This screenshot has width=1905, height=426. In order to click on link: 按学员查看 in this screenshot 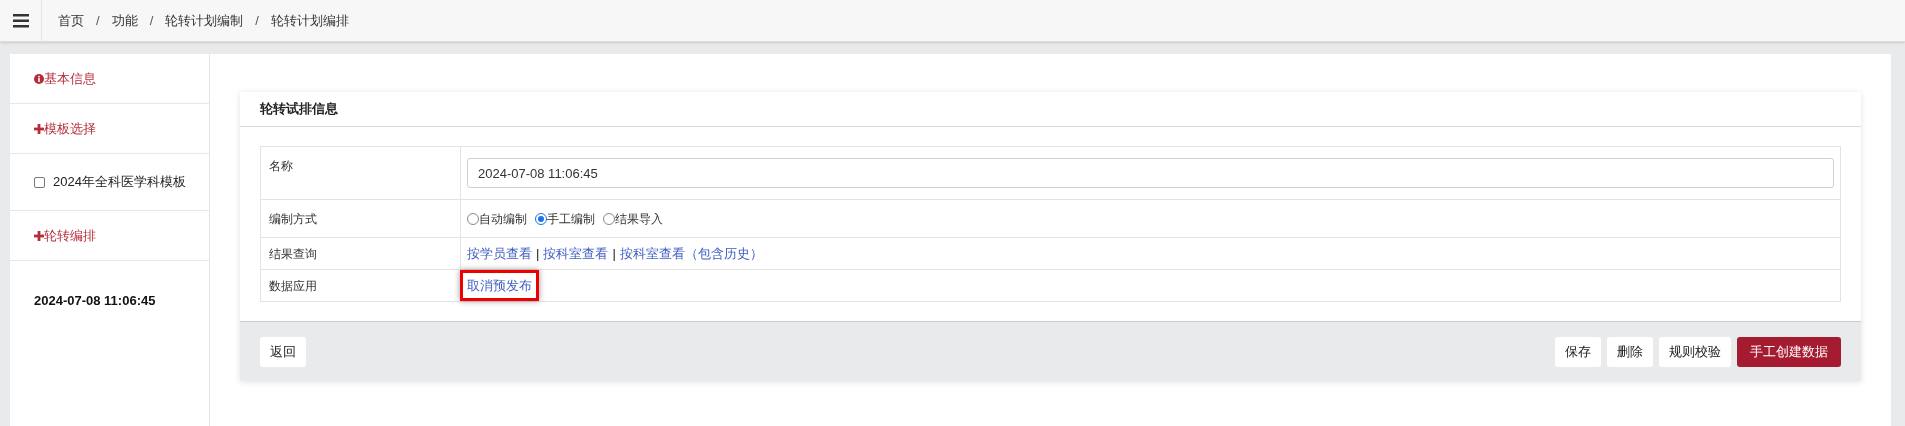, I will do `click(499, 253)`.